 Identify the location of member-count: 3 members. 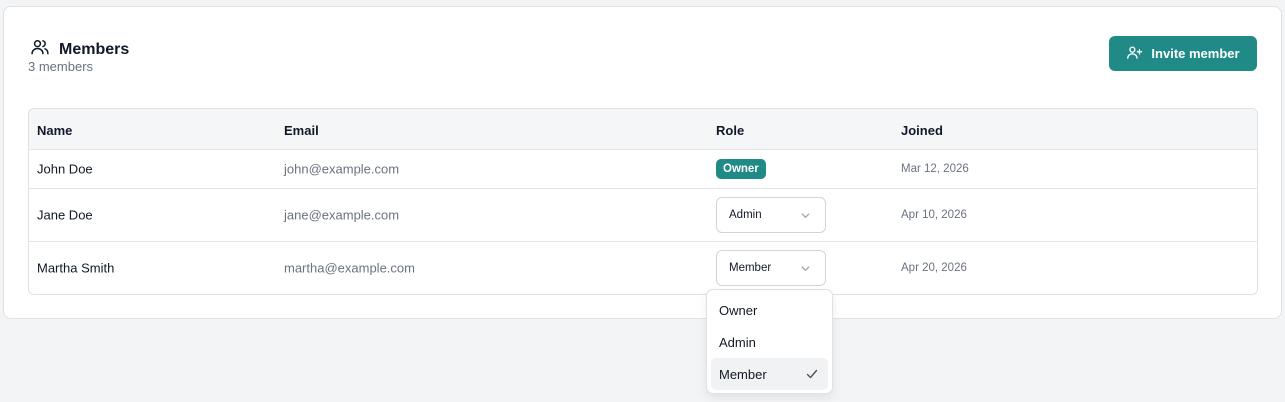
(61, 66).